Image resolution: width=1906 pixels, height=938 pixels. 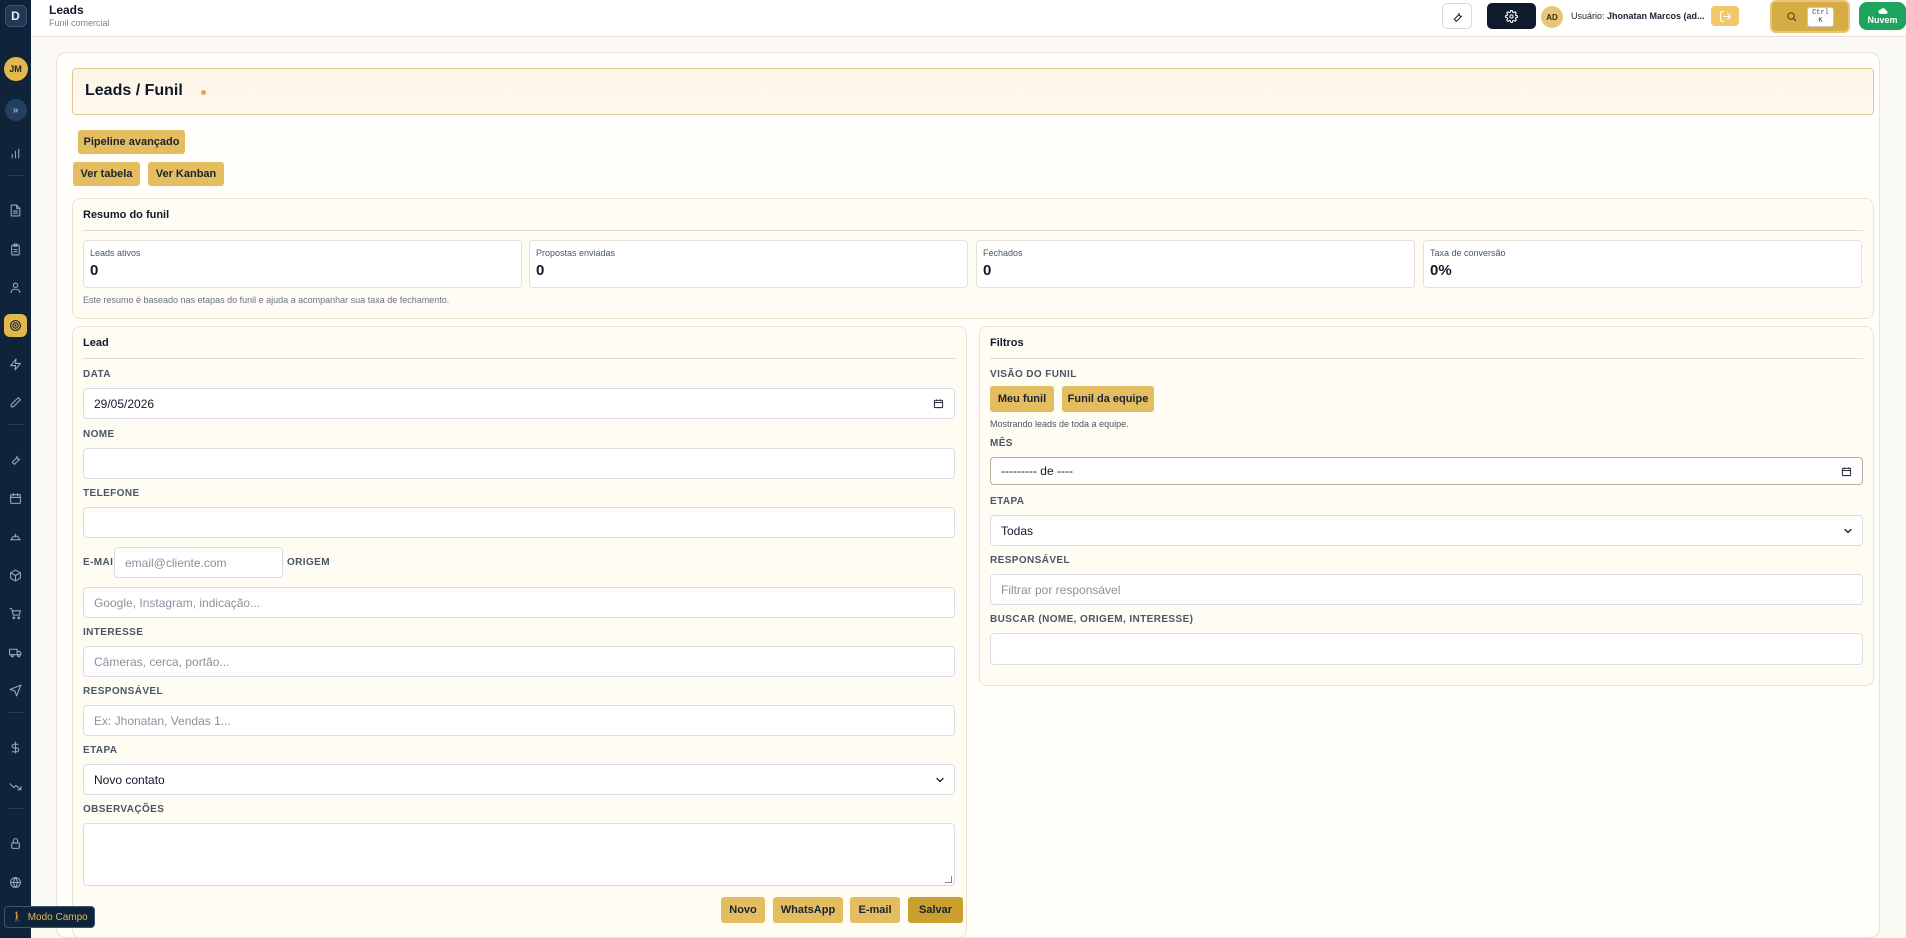 I want to click on email-button: E-mail, so click(x=875, y=910).